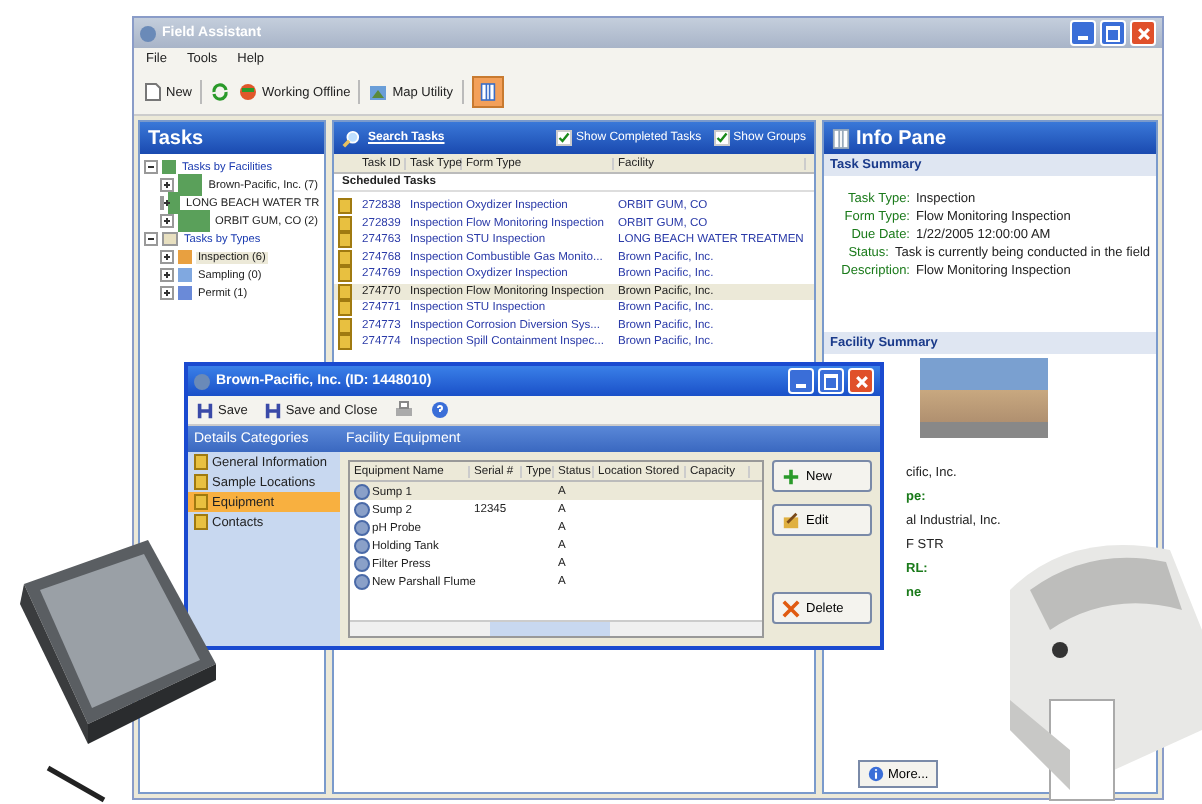 This screenshot has height=804, width=1202. I want to click on plus-icon, so click(791, 476).